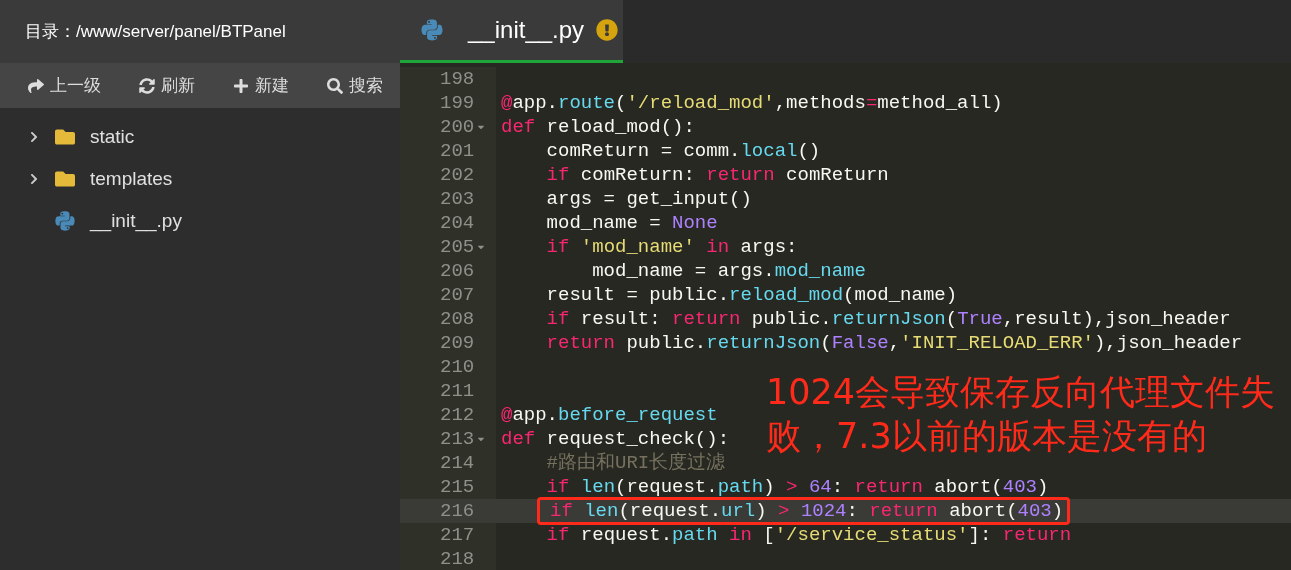  I want to click on line-number: 214, so click(457, 463).